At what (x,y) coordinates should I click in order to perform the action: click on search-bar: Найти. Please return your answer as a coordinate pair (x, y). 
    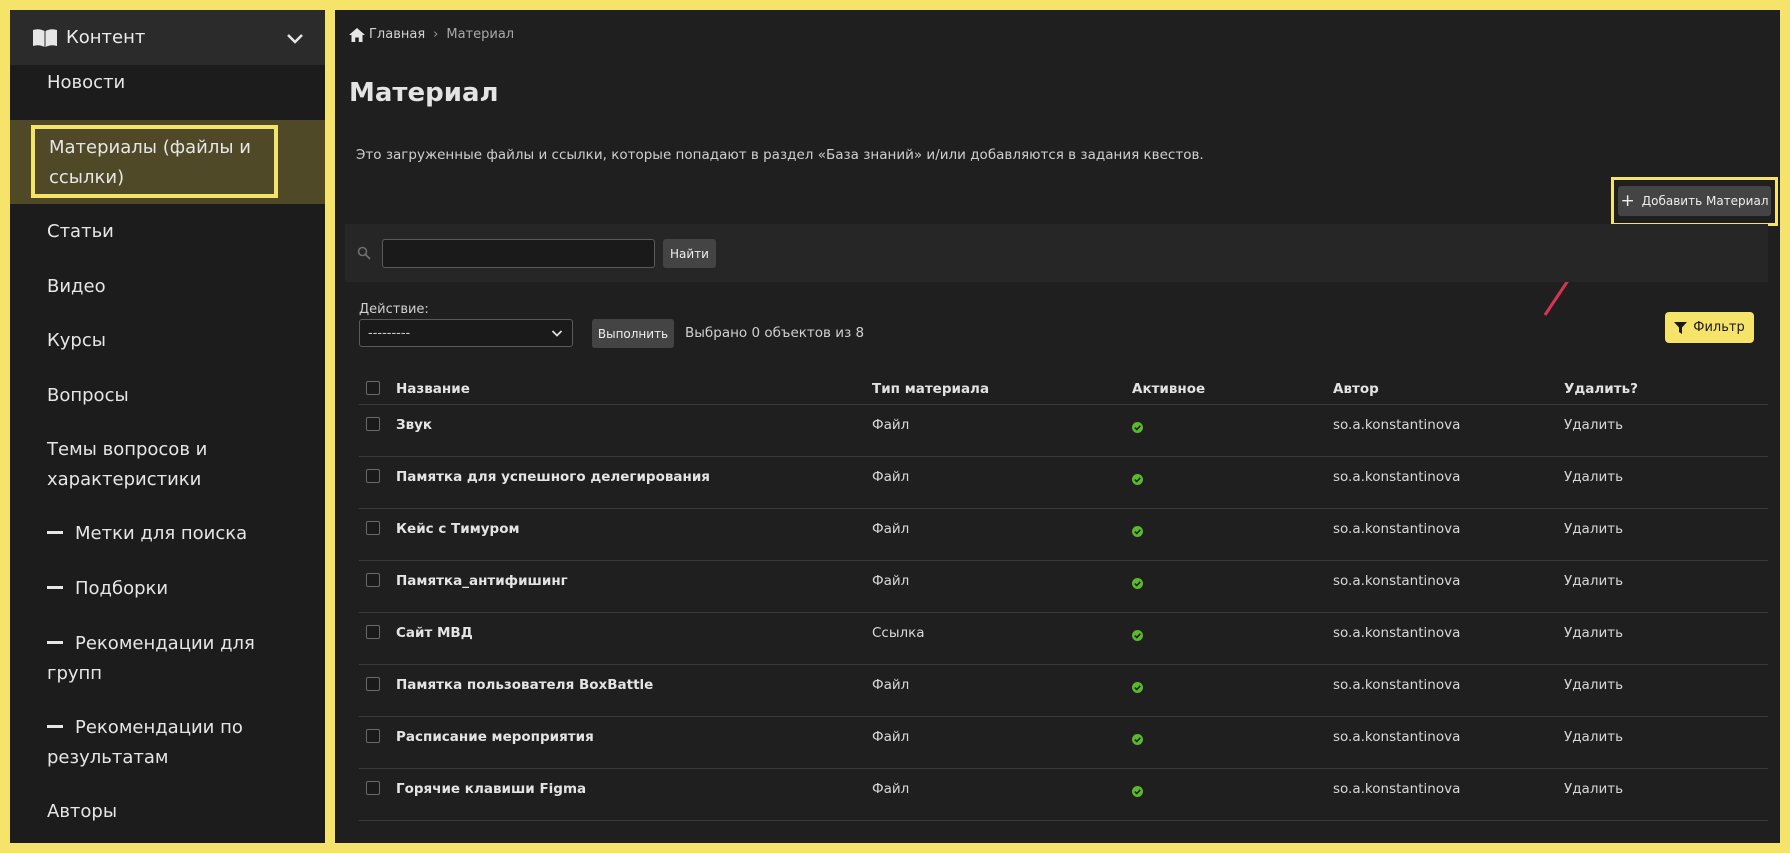
    Looking at the image, I should click on (1056, 253).